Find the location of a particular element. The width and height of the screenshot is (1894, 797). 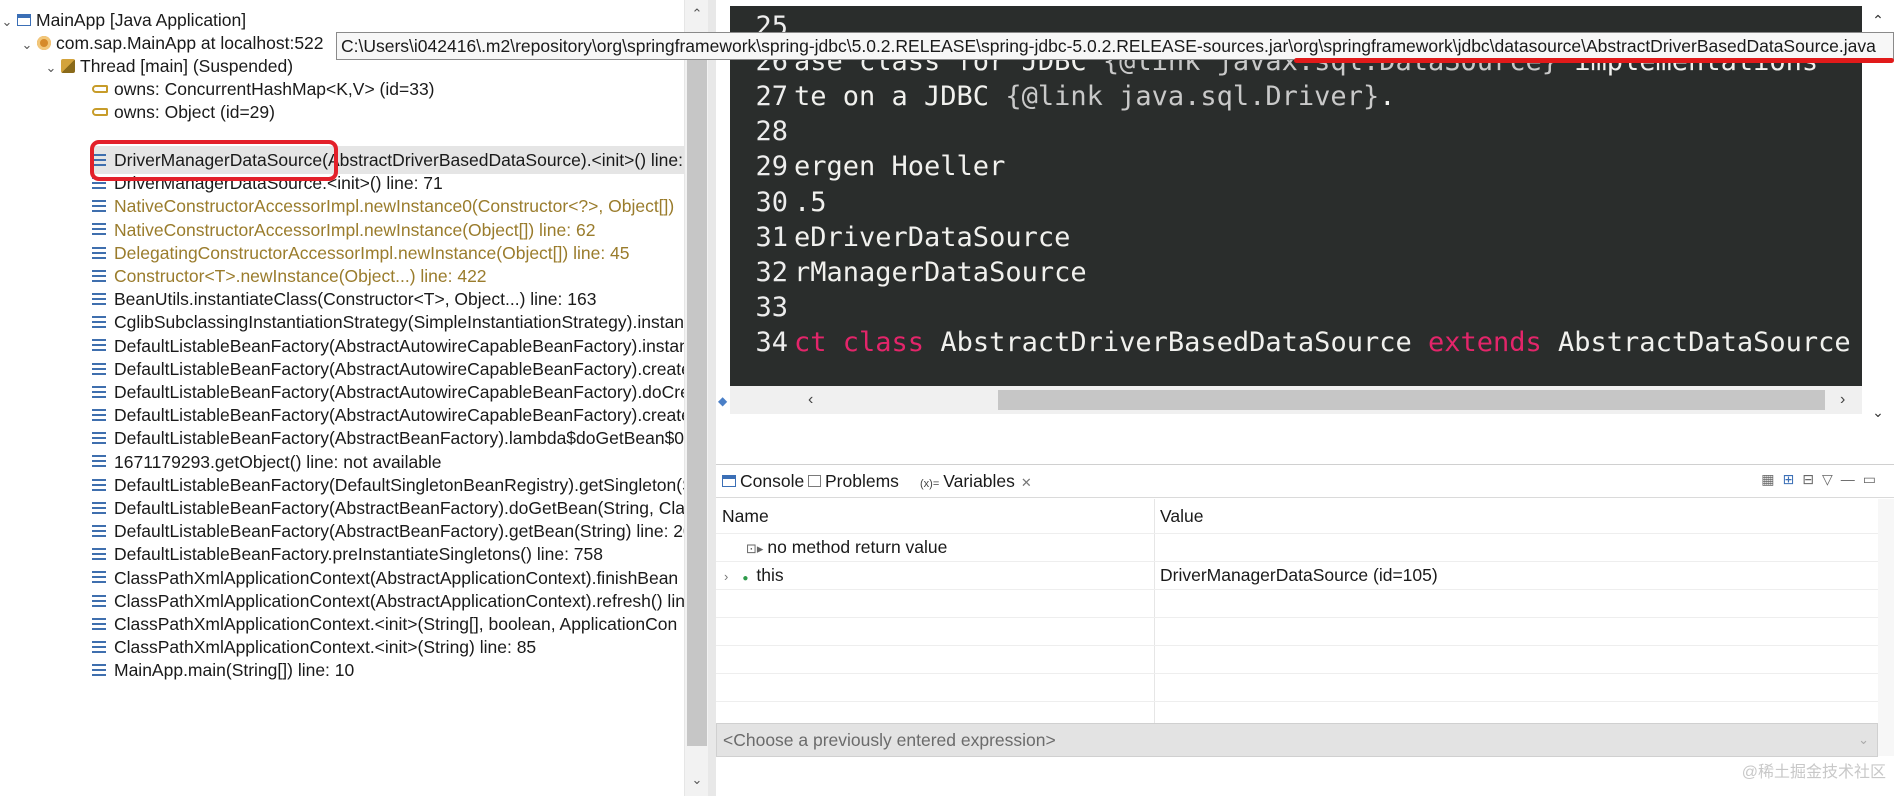

variable-value: DriverManagerDataSource (id=105) is located at coordinates (1299, 575).